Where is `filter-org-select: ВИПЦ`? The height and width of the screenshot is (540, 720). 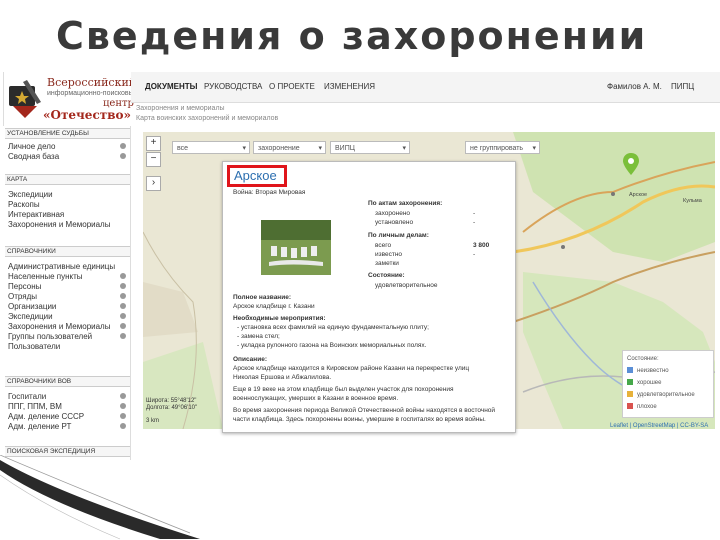
filter-org-select: ВИПЦ is located at coordinates (370, 148).